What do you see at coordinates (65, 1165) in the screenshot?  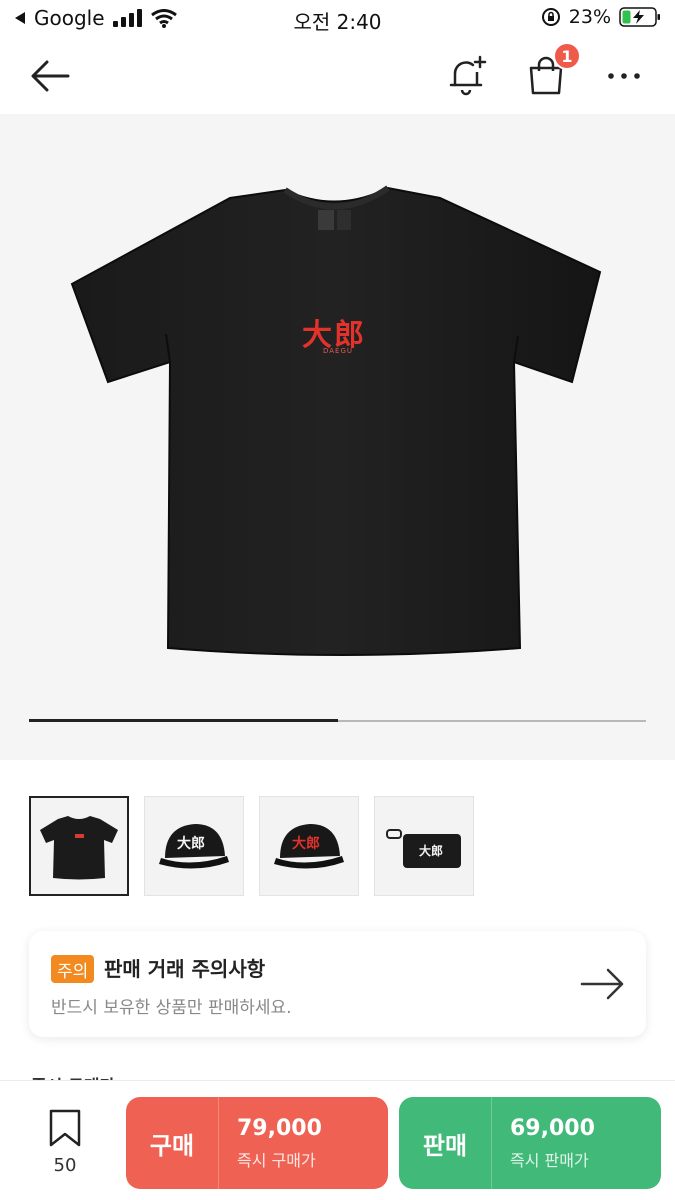 I see `wishlist-count: 50` at bounding box center [65, 1165].